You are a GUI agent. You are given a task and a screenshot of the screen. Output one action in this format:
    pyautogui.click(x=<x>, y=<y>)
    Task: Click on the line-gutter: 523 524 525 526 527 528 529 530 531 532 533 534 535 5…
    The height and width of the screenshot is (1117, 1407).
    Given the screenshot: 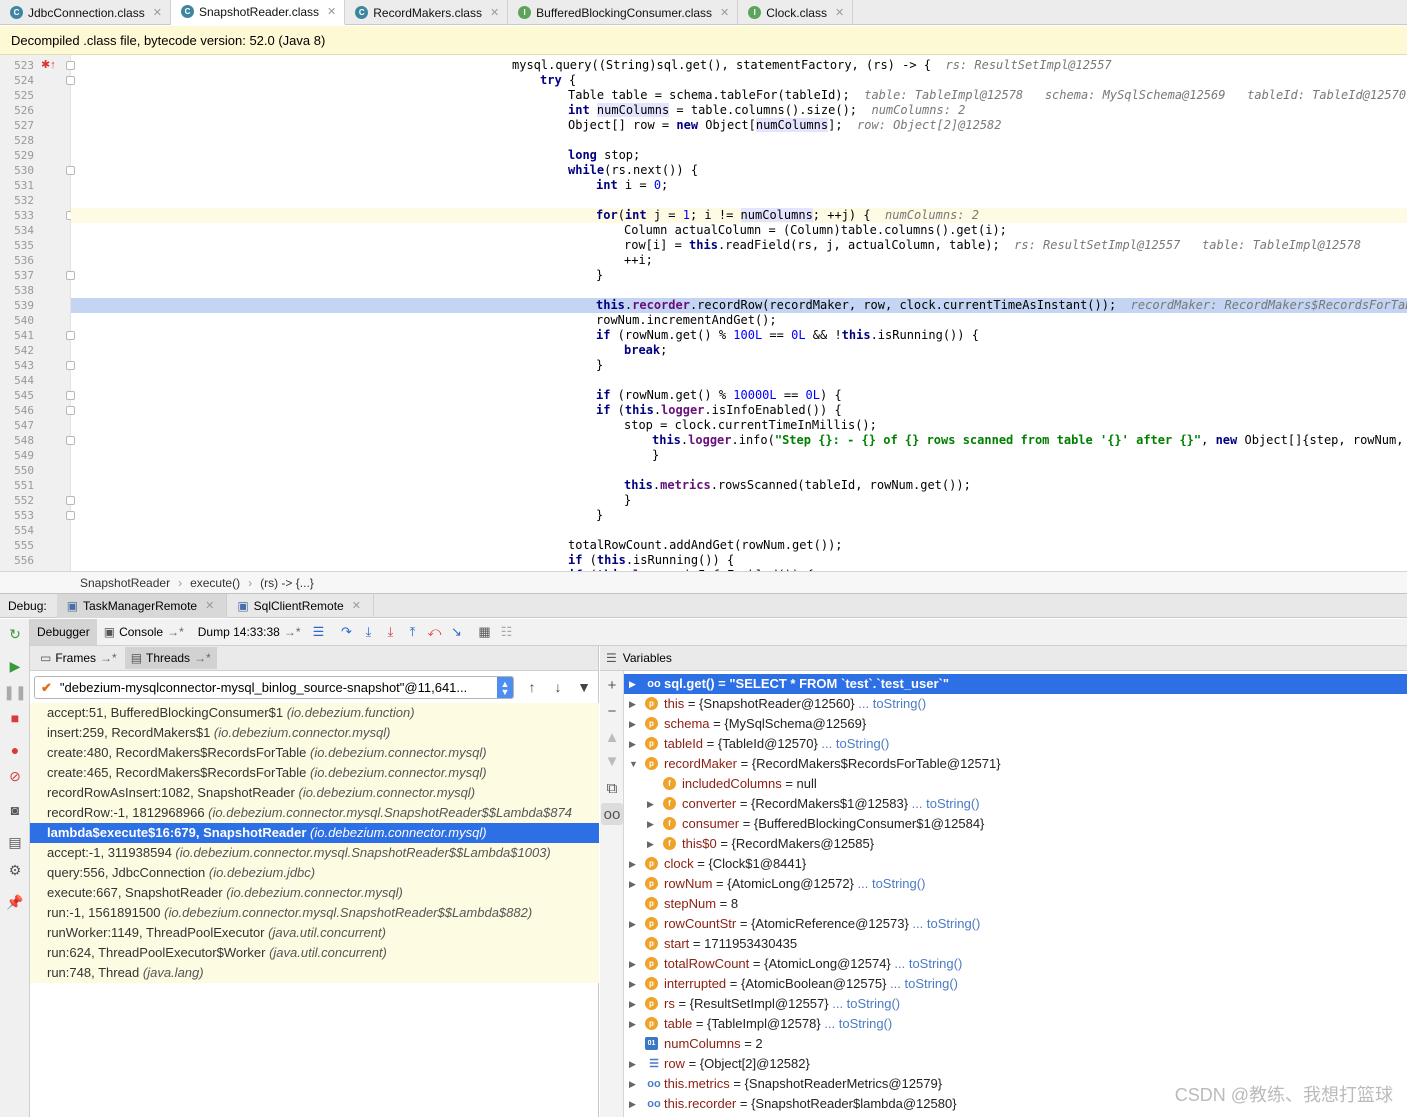 What is the action you would take?
    pyautogui.click(x=37, y=313)
    